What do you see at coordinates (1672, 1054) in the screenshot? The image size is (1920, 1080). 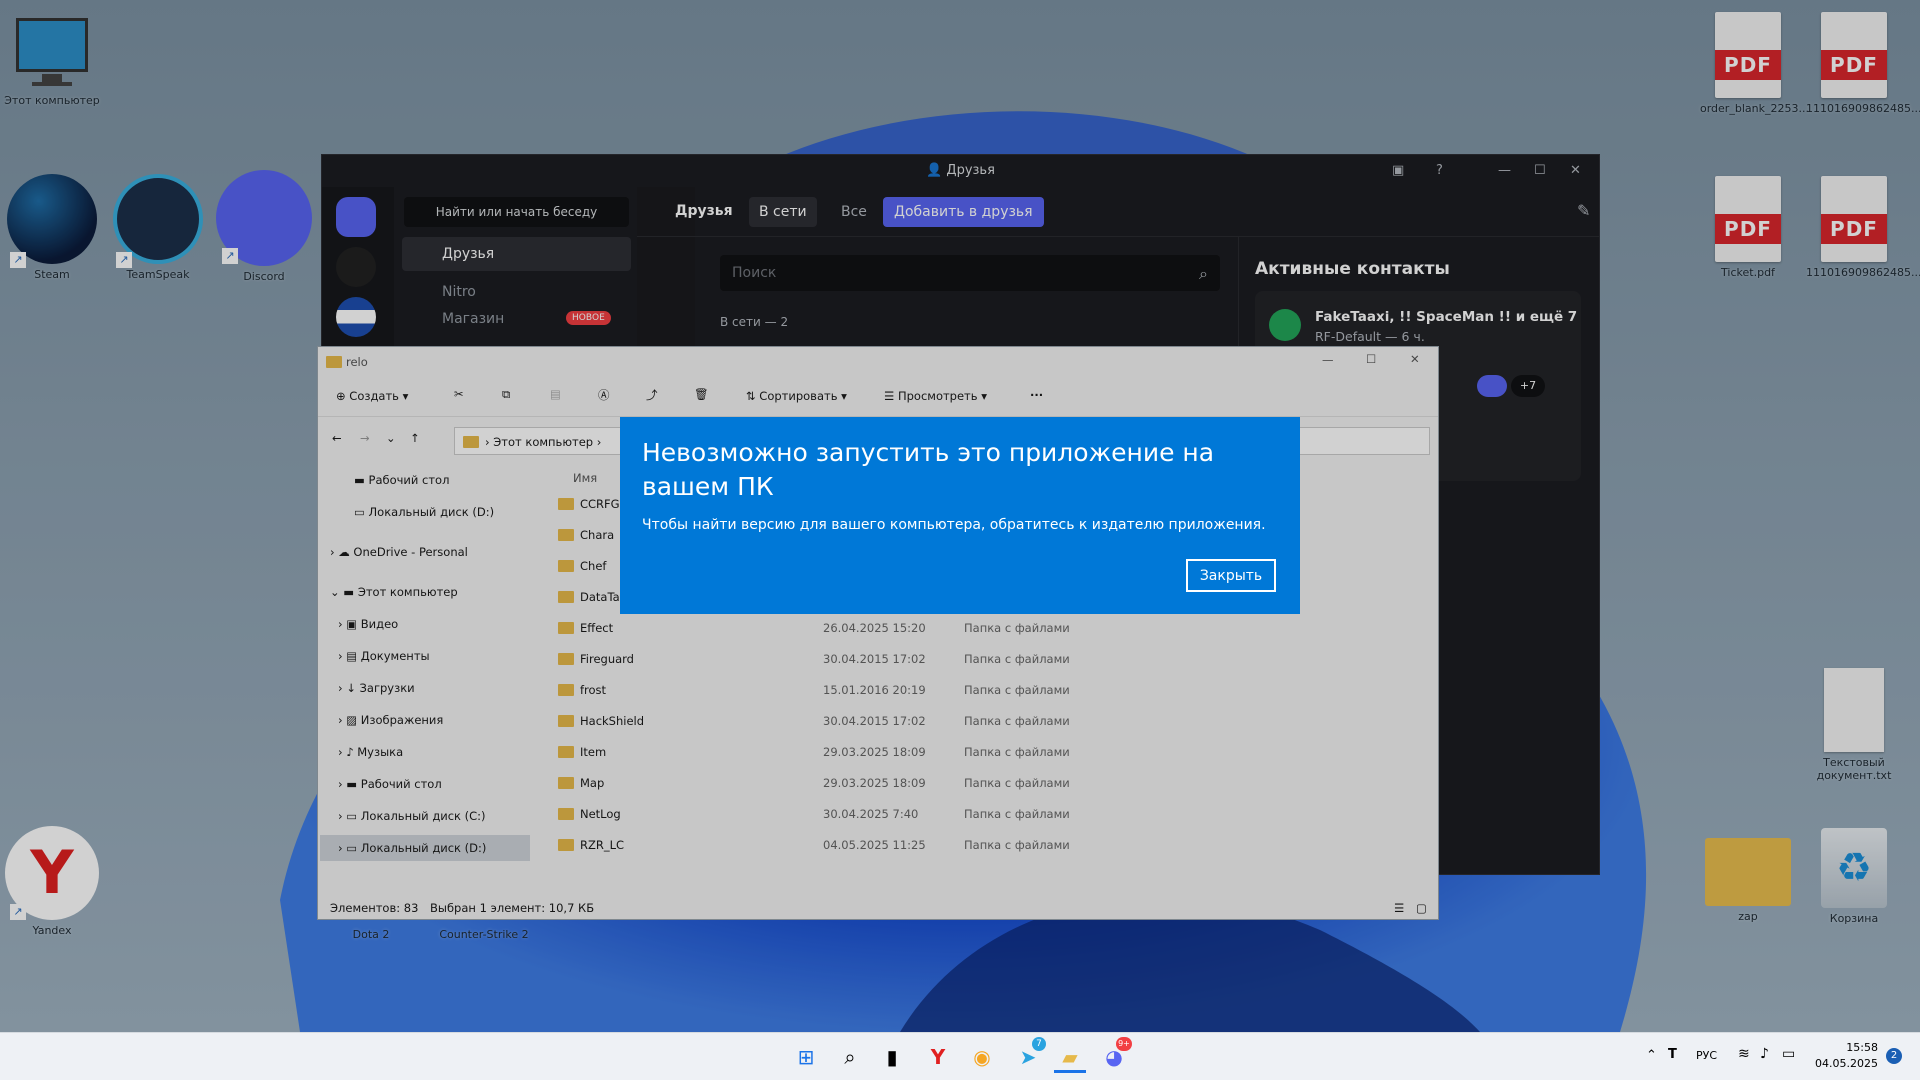 I see `tray-app-icon: T` at bounding box center [1672, 1054].